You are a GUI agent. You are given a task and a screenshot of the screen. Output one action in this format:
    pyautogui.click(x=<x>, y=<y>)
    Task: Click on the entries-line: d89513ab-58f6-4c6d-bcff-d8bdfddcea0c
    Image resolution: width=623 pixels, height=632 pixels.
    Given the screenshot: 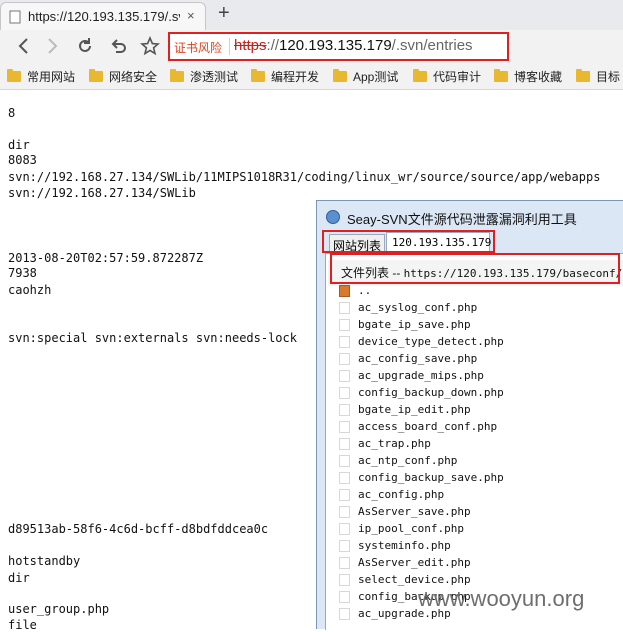 What is the action you would take?
    pyautogui.click(x=138, y=529)
    